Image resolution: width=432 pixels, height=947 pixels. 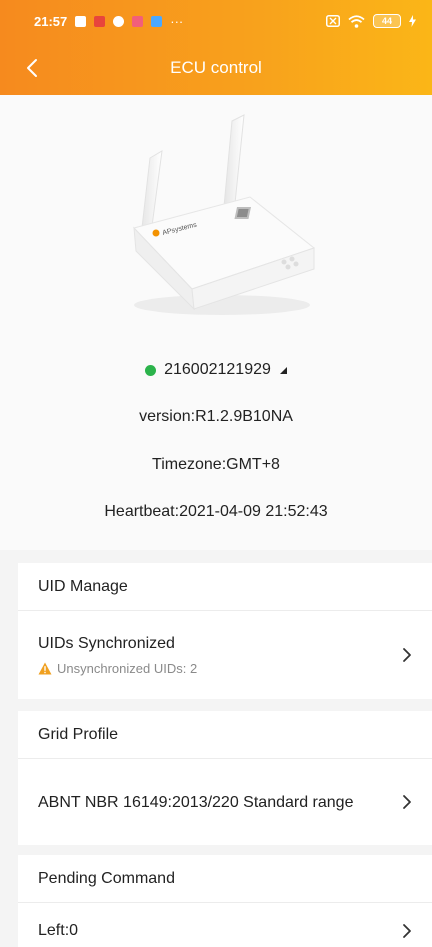 I want to click on chevron-left-icon, so click(x=33, y=68).